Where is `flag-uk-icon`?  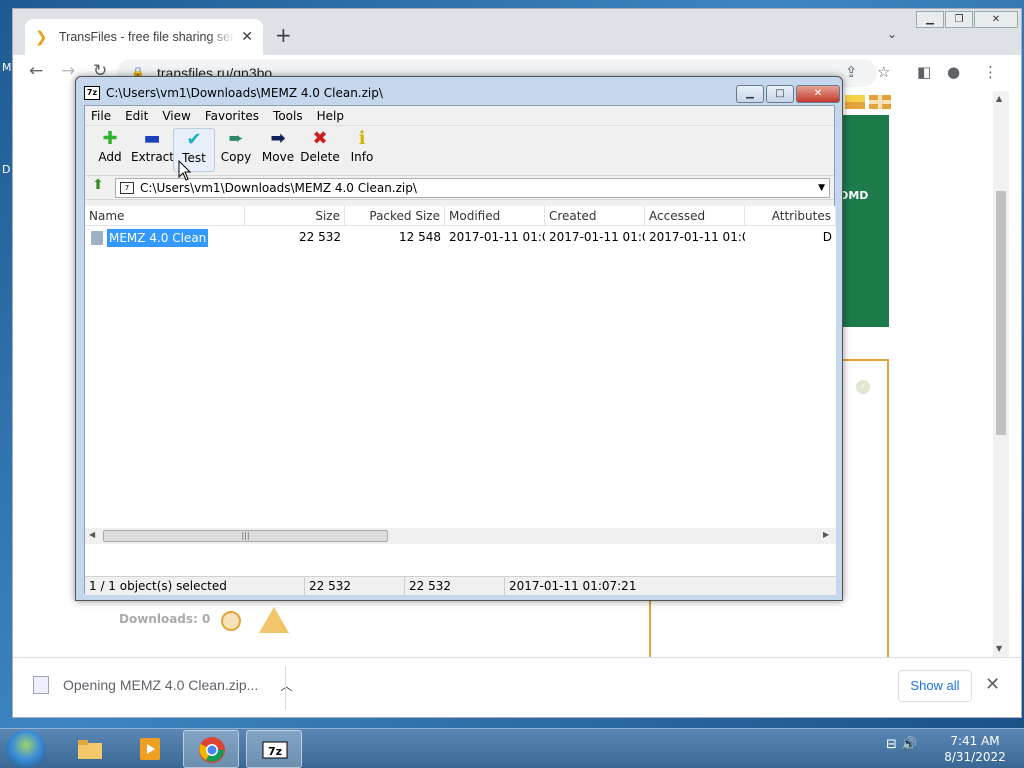
flag-uk-icon is located at coordinates (880, 102).